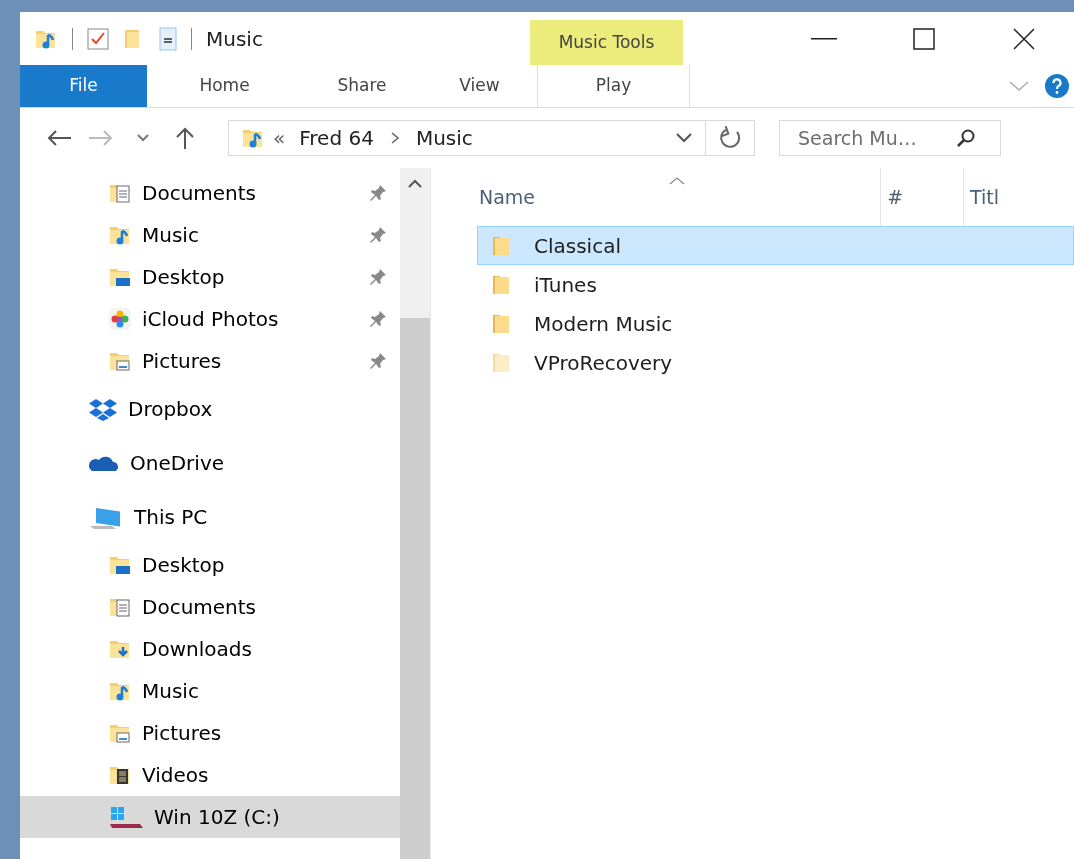 The height and width of the screenshot is (859, 1074). Describe the element at coordinates (1019, 197) in the screenshot. I see `column-header: Titl` at that location.